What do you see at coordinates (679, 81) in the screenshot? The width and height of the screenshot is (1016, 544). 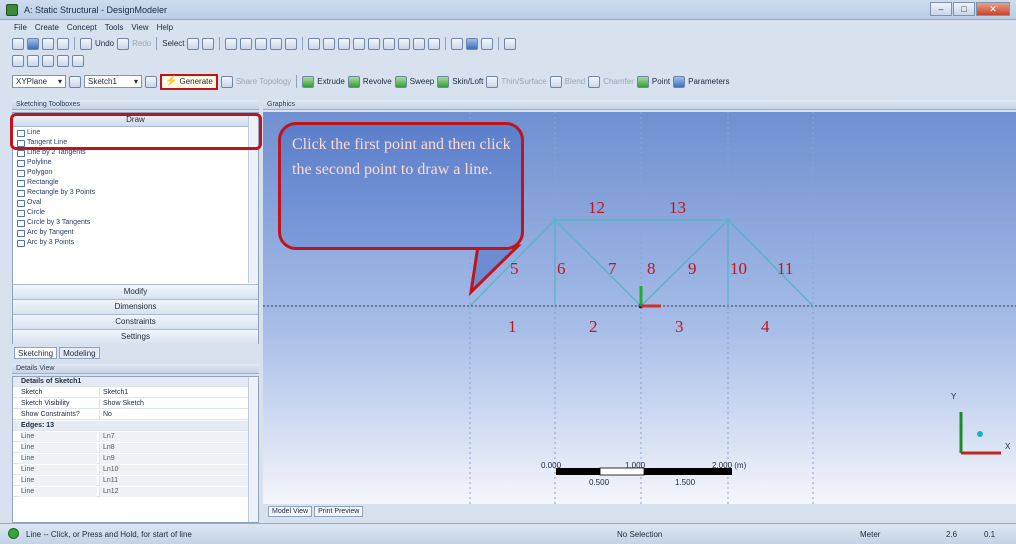 I see `parameters-icon` at bounding box center [679, 81].